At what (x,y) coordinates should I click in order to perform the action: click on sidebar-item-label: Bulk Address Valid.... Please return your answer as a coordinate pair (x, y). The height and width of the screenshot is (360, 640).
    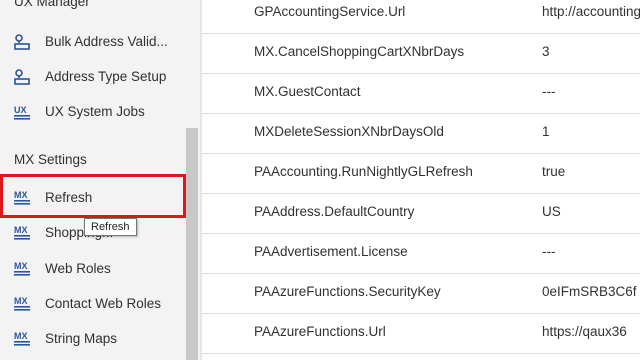
    Looking at the image, I should click on (106, 41).